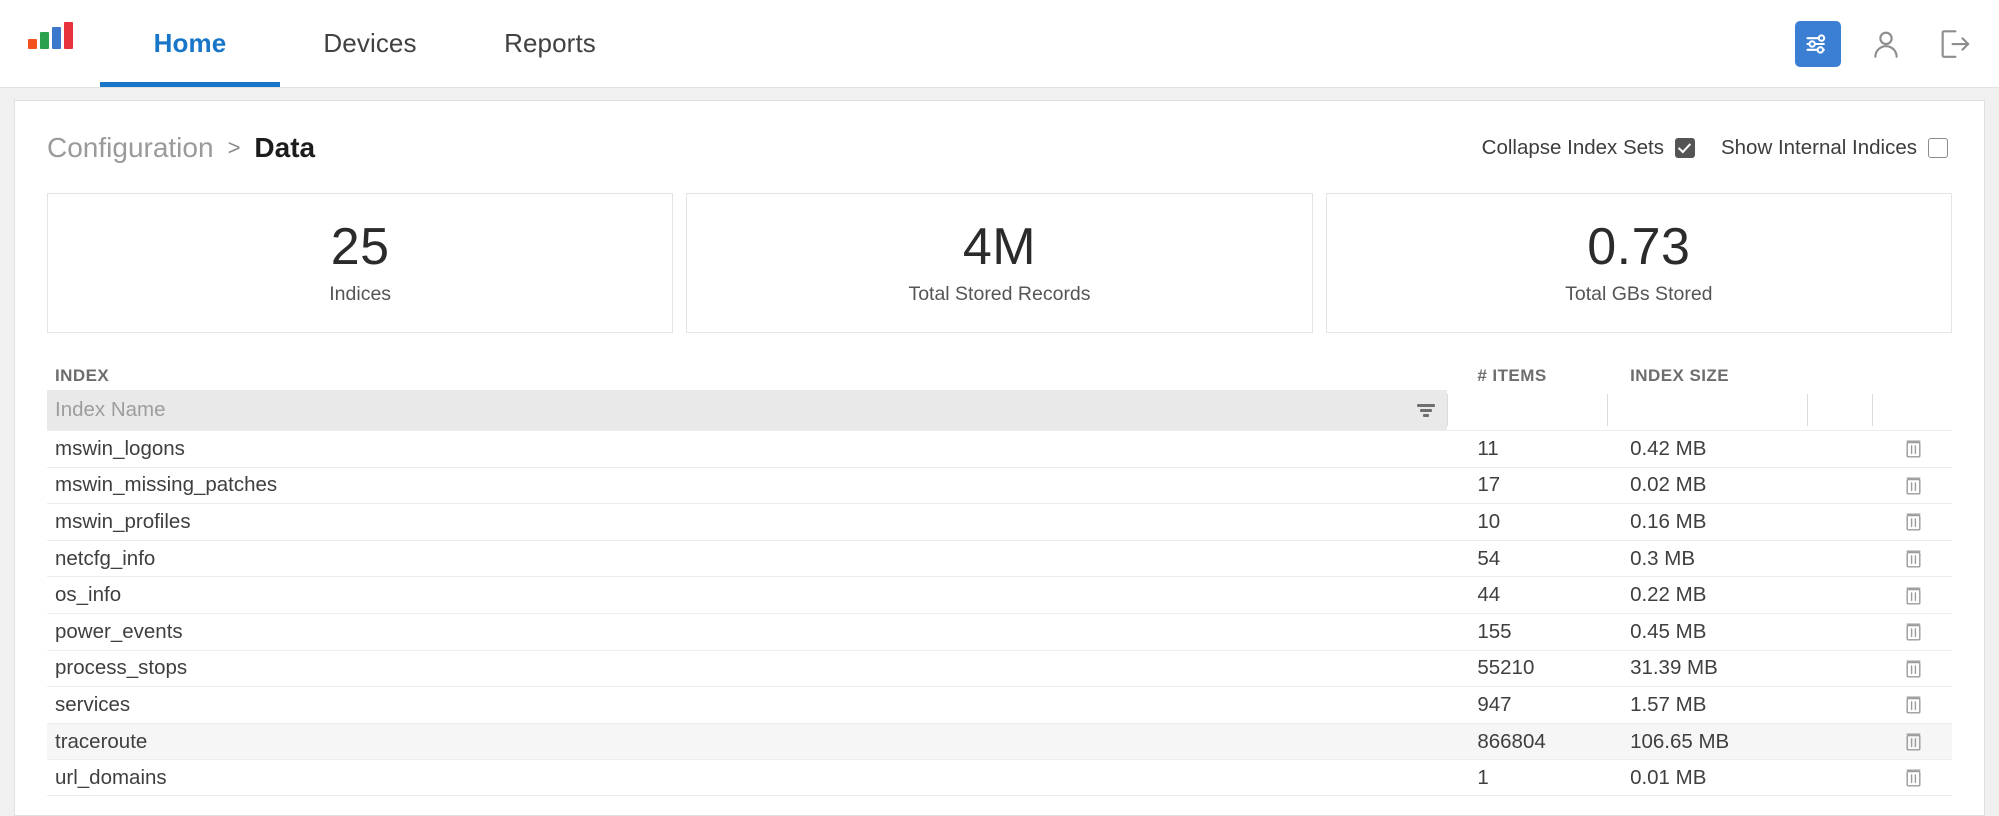 The height and width of the screenshot is (816, 1999). I want to click on tab-reports: Reports, so click(550, 43).